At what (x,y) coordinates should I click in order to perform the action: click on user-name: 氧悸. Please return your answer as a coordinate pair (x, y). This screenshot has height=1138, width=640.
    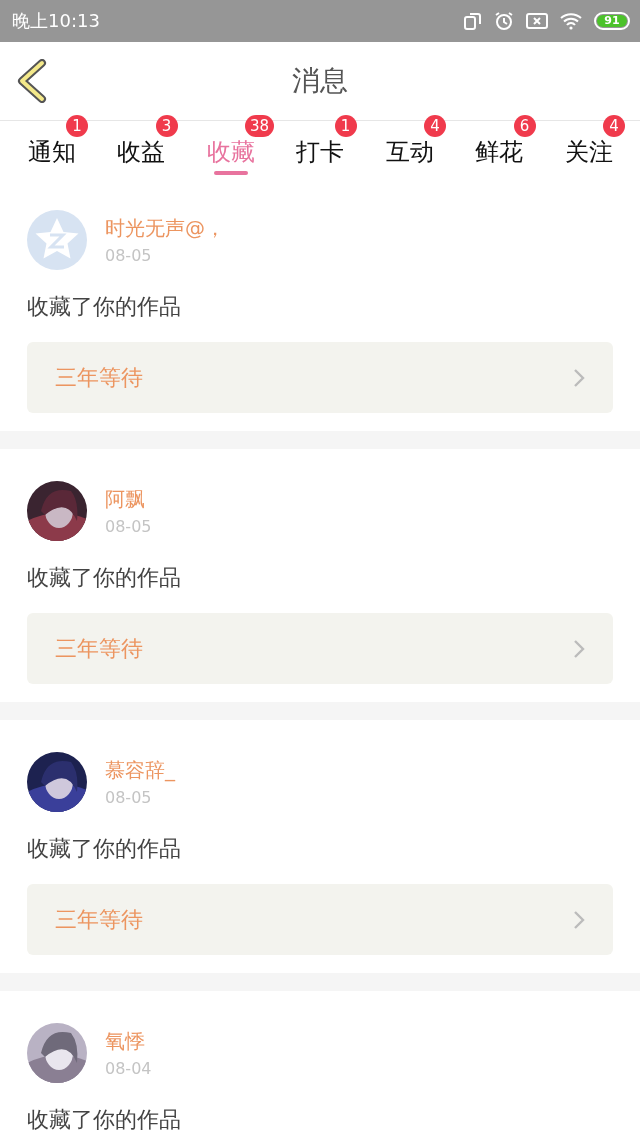
    Looking at the image, I should click on (128, 1041).